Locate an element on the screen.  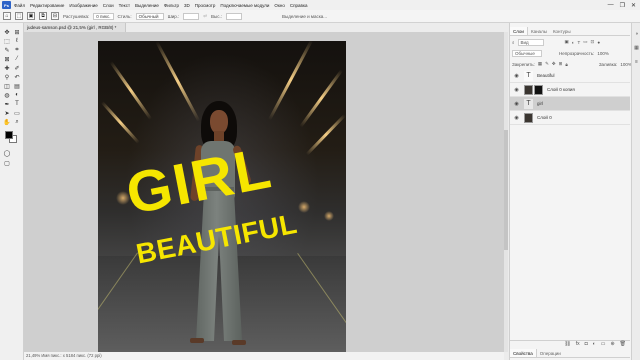
lock-move-icon: ✥ is located at coordinates (554, 64).